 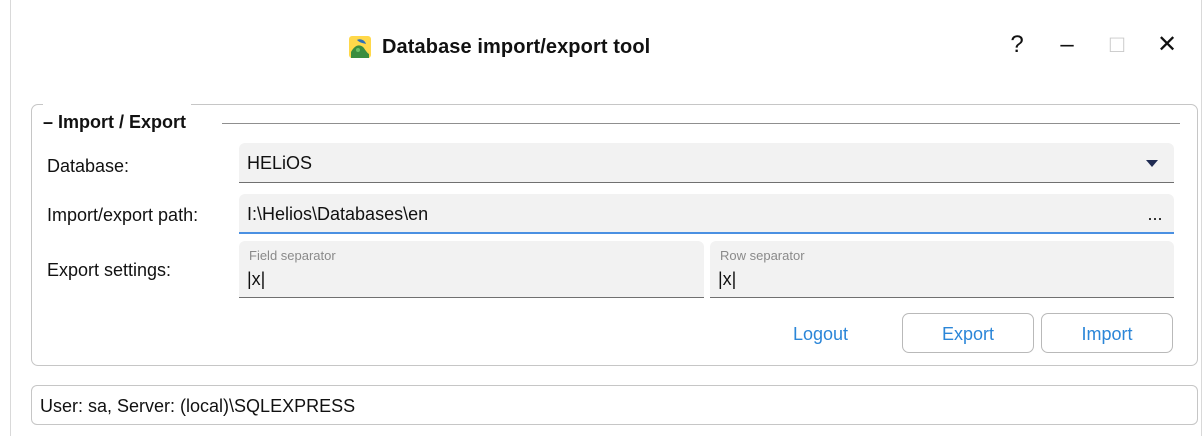 What do you see at coordinates (1067, 45) in the screenshot?
I see `minimize-button: –` at bounding box center [1067, 45].